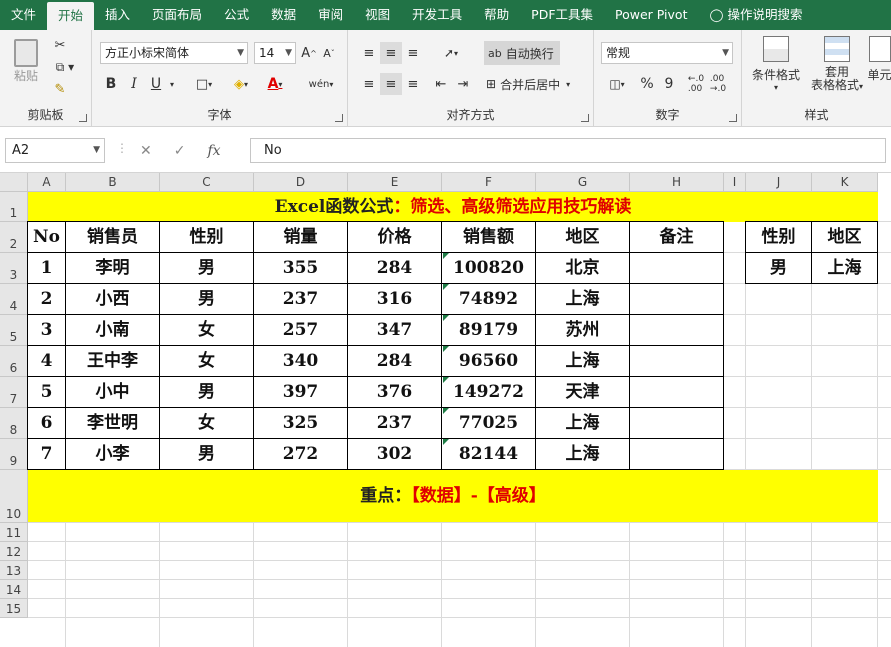 The height and width of the screenshot is (647, 891). I want to click on row-header-12: 12, so click(14, 551).